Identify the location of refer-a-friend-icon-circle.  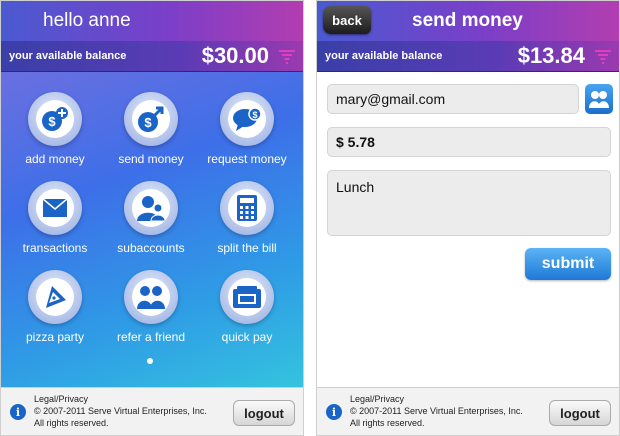
(151, 297).